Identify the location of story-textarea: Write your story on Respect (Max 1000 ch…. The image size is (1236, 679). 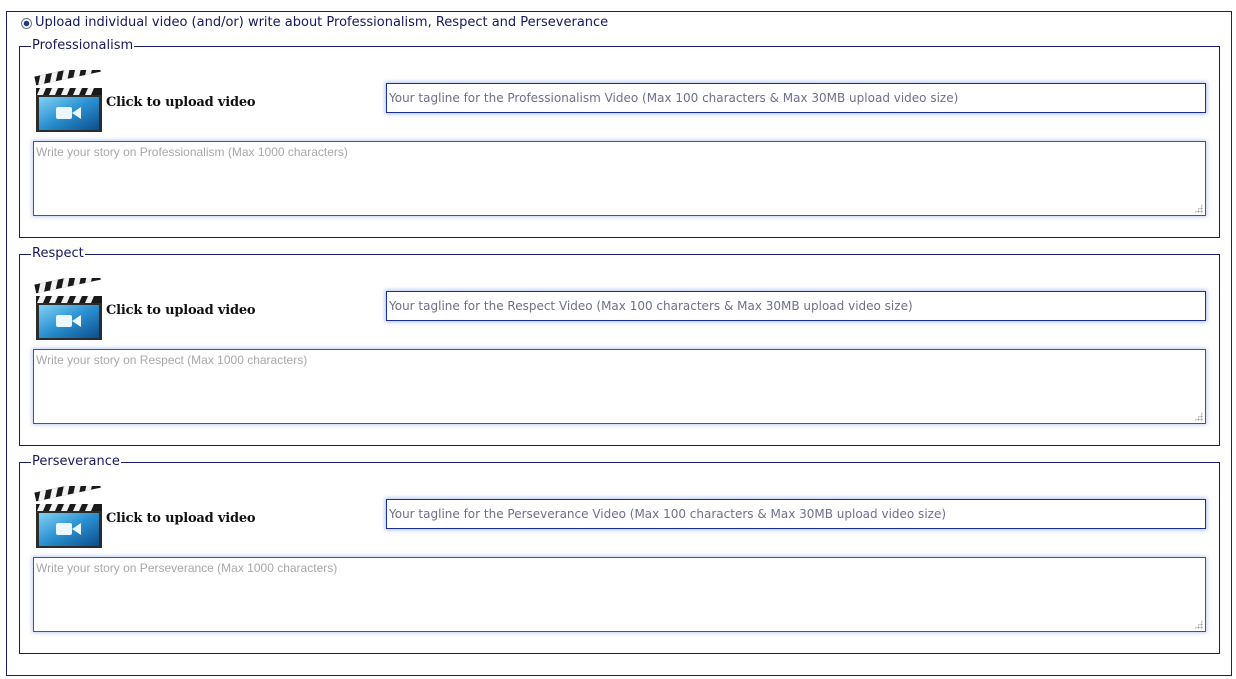
(619, 386).